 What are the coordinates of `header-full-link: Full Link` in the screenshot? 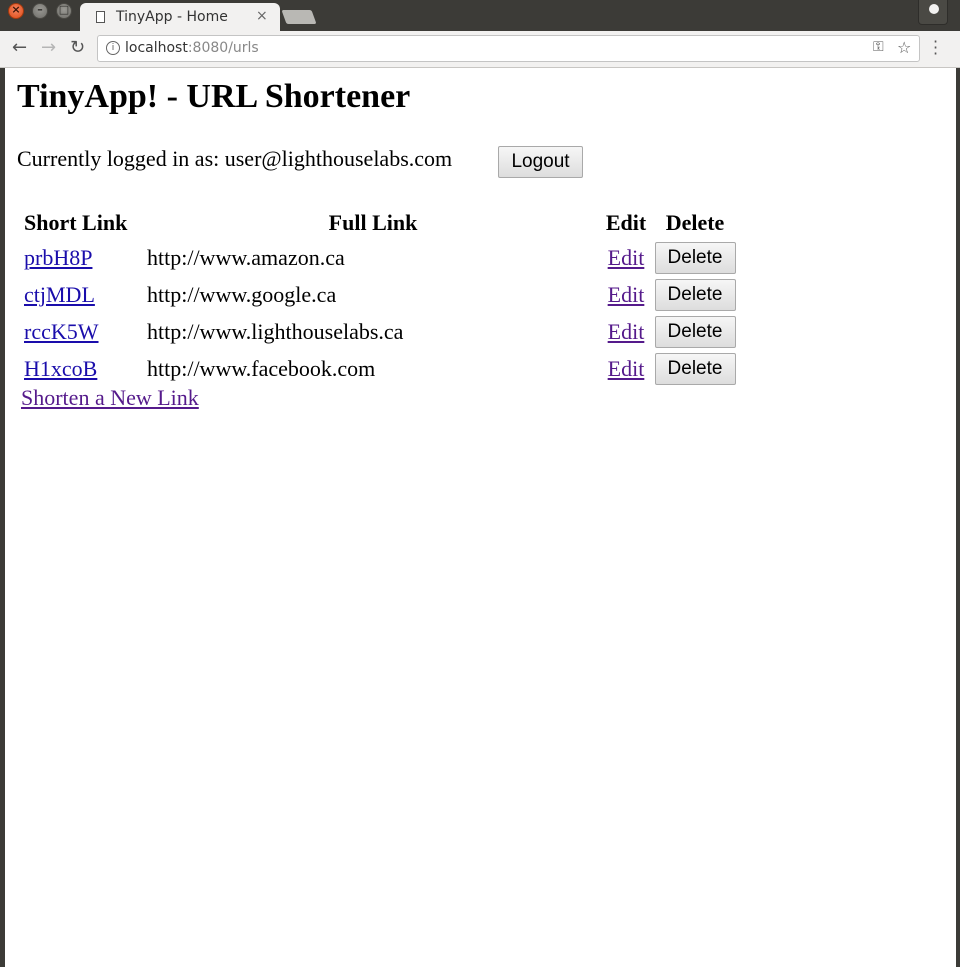 It's located at (373, 222).